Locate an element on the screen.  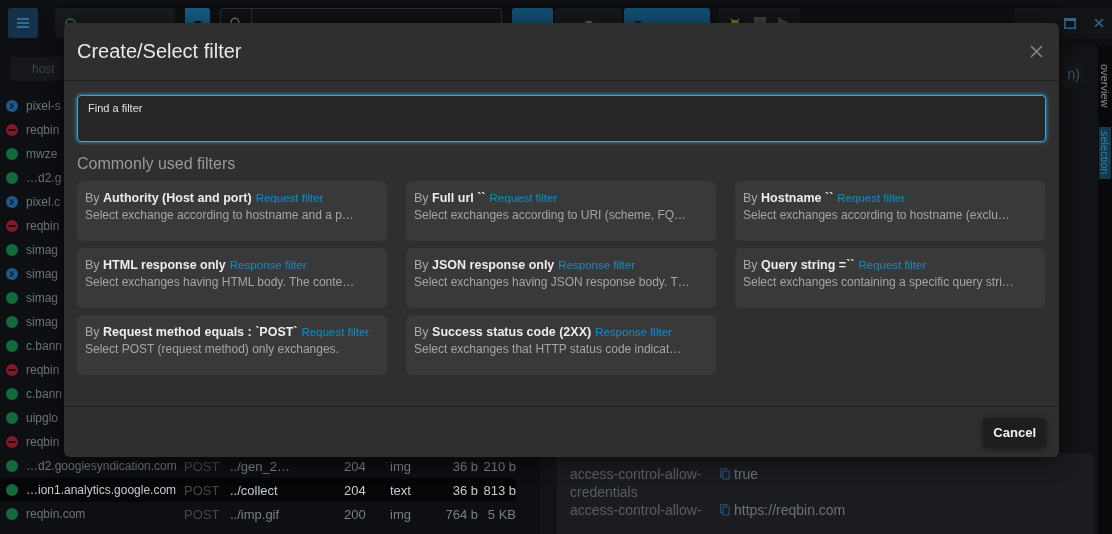
request-size-cell: 764 b is located at coordinates (461, 514).